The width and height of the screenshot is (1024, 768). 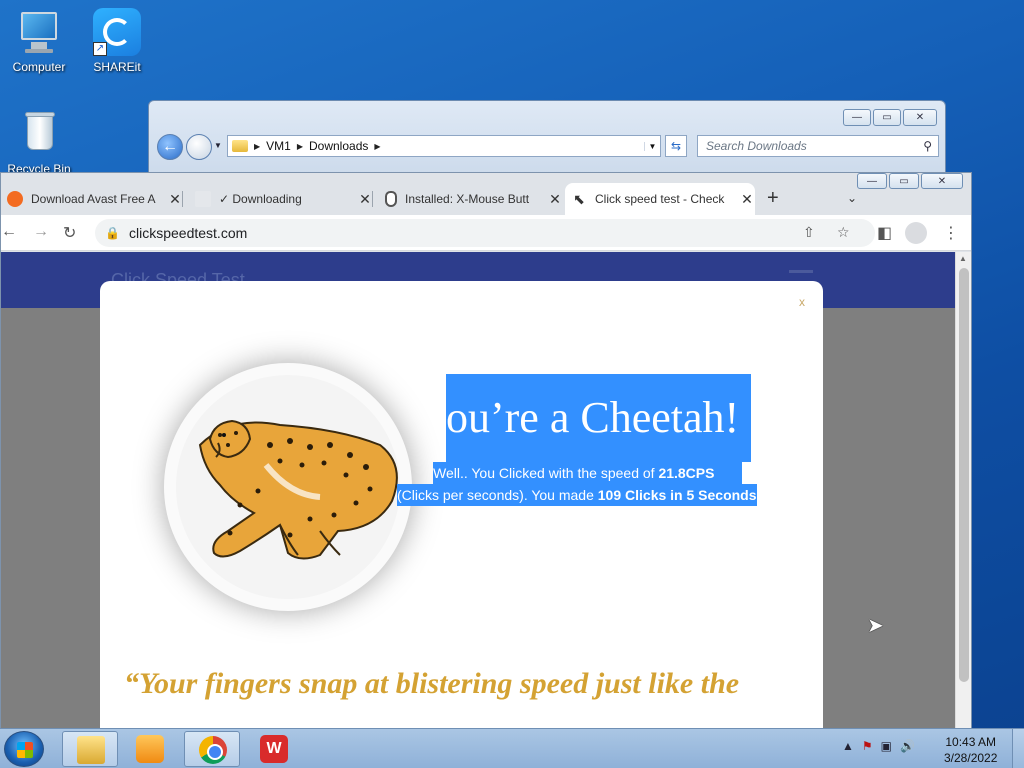 What do you see at coordinates (226, 199) in the screenshot?
I see `check-icon: ✓` at bounding box center [226, 199].